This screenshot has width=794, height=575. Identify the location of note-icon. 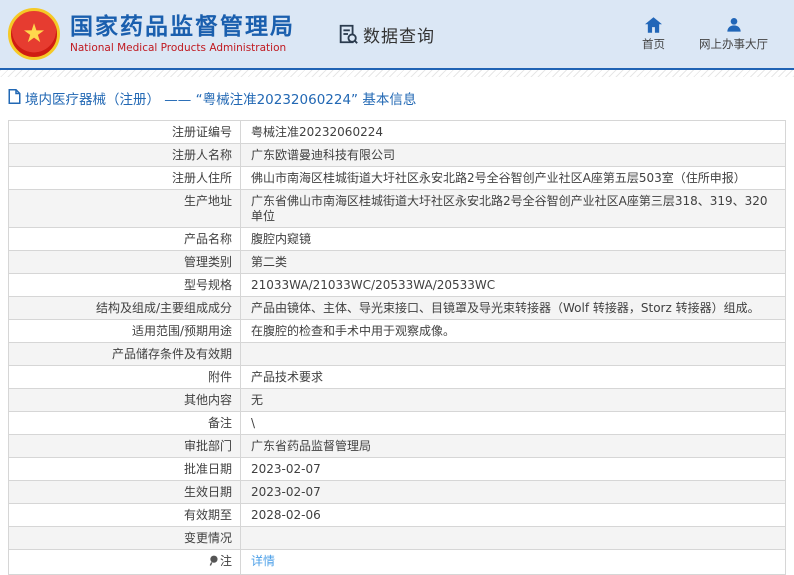
(214, 562).